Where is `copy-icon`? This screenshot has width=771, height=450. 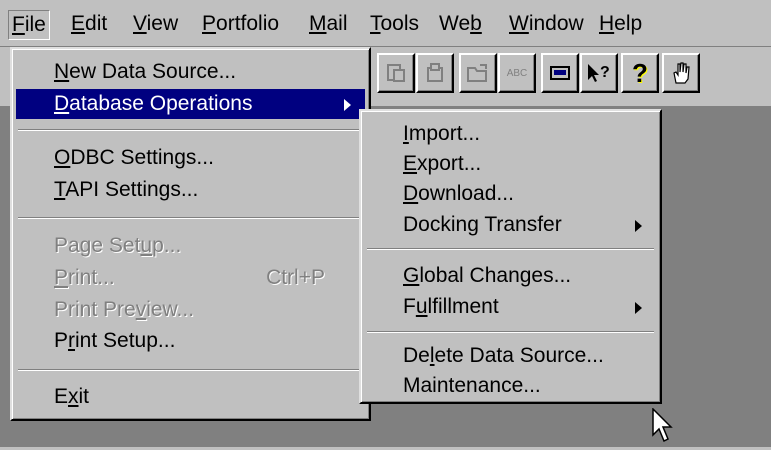
copy-icon is located at coordinates (435, 73).